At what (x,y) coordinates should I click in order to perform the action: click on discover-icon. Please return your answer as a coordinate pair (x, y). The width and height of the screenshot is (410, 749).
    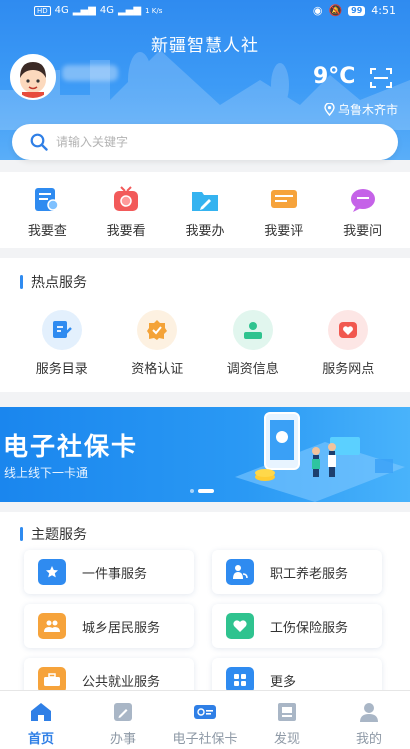
    Looking at the image, I should click on (287, 712).